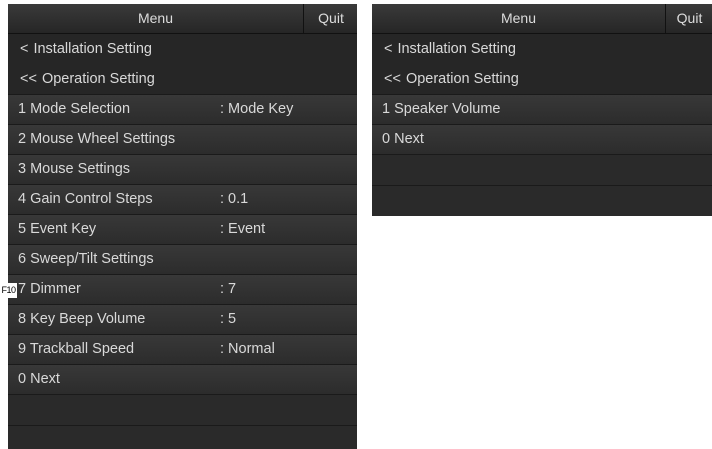  I want to click on menu-item-gain-control-steps: 4 Gain Control Steps : 0.1, so click(182, 199).